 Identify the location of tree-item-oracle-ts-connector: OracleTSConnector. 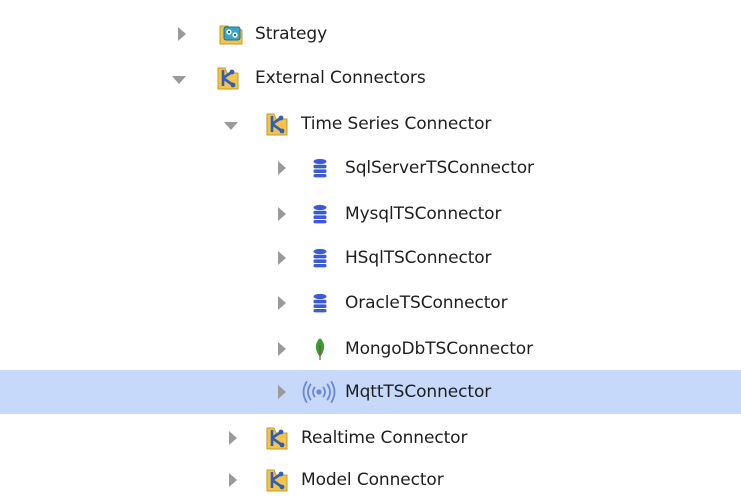
(370, 303).